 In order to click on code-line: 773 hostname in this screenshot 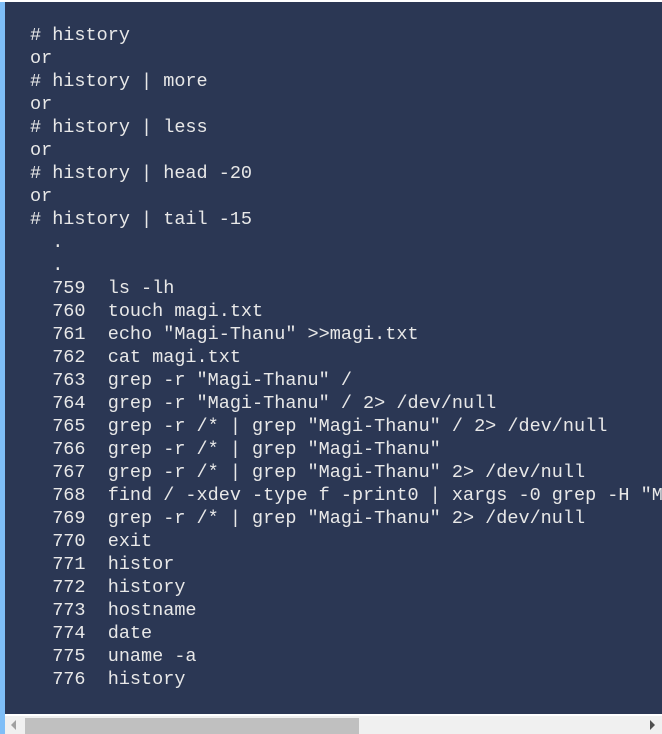, I will do `click(113, 610)`.